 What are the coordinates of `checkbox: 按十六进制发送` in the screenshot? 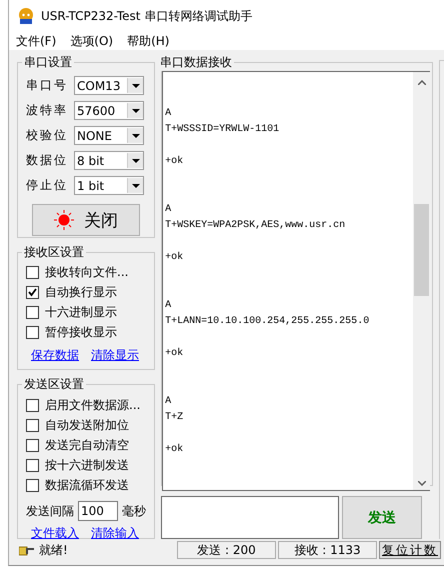 It's located at (86, 465).